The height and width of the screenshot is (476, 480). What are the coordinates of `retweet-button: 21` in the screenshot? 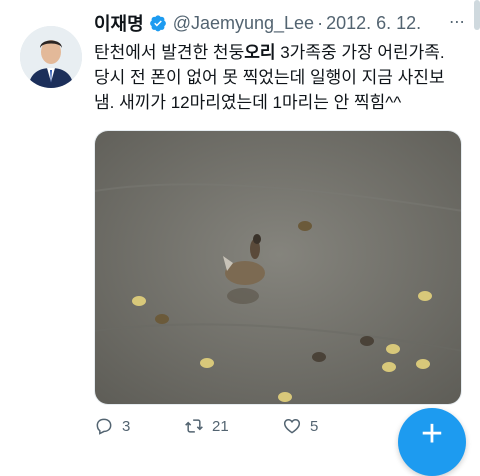 It's located at (233, 426).